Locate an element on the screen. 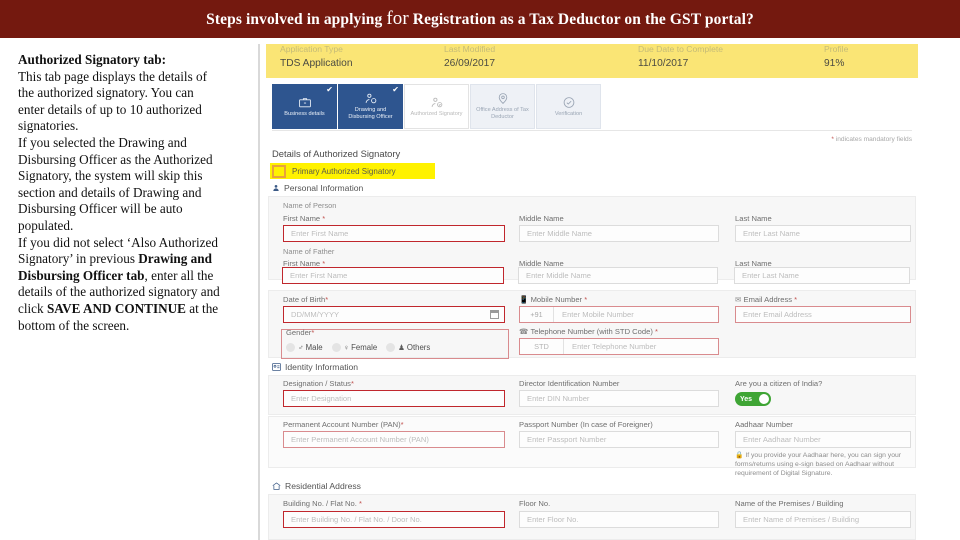 This screenshot has width=960, height=540. input-telephone-placeholder: Enter Telephone Number is located at coordinates (614, 346).